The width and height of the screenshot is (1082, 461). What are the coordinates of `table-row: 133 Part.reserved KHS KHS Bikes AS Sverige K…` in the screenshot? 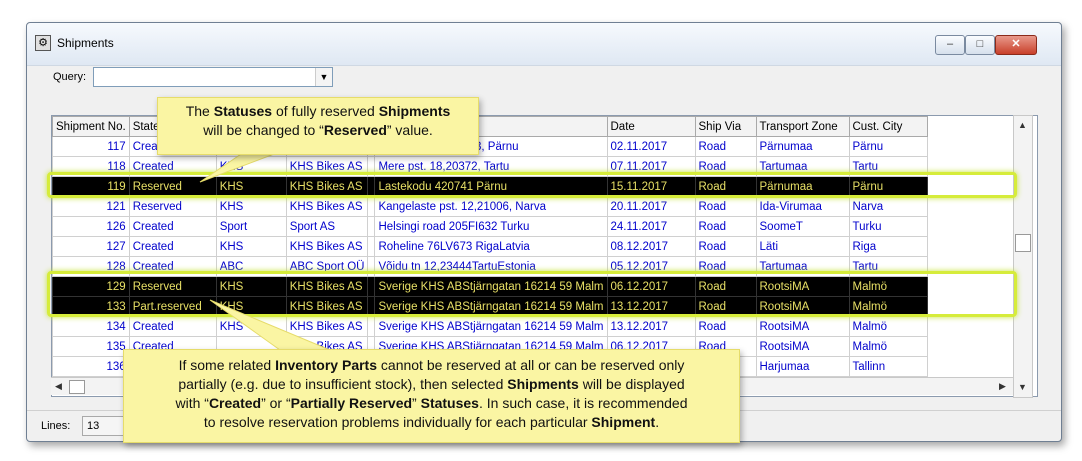 It's located at (490, 306).